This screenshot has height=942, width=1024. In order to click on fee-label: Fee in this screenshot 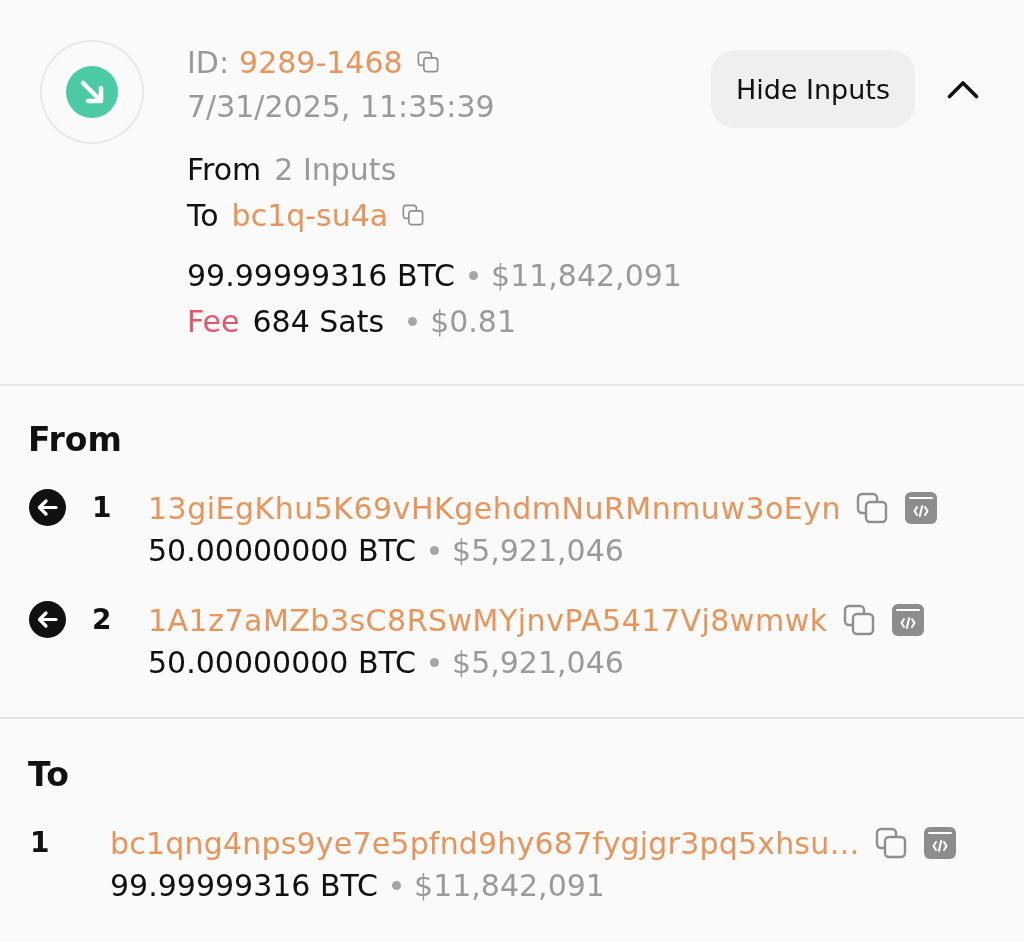, I will do `click(213, 321)`.